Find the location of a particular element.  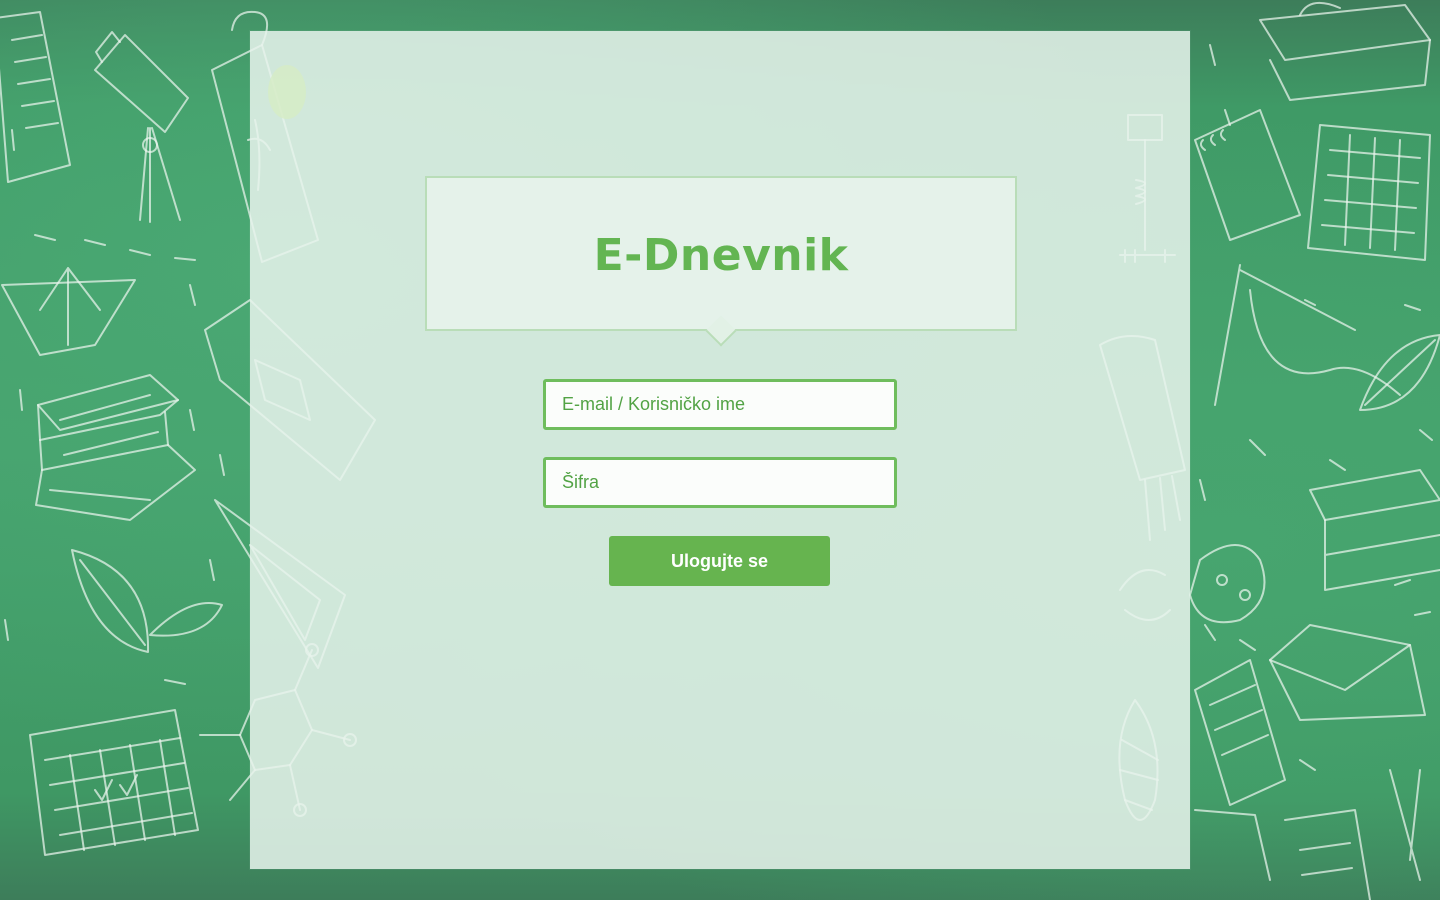

books-right-icon is located at coordinates (1374, 530).